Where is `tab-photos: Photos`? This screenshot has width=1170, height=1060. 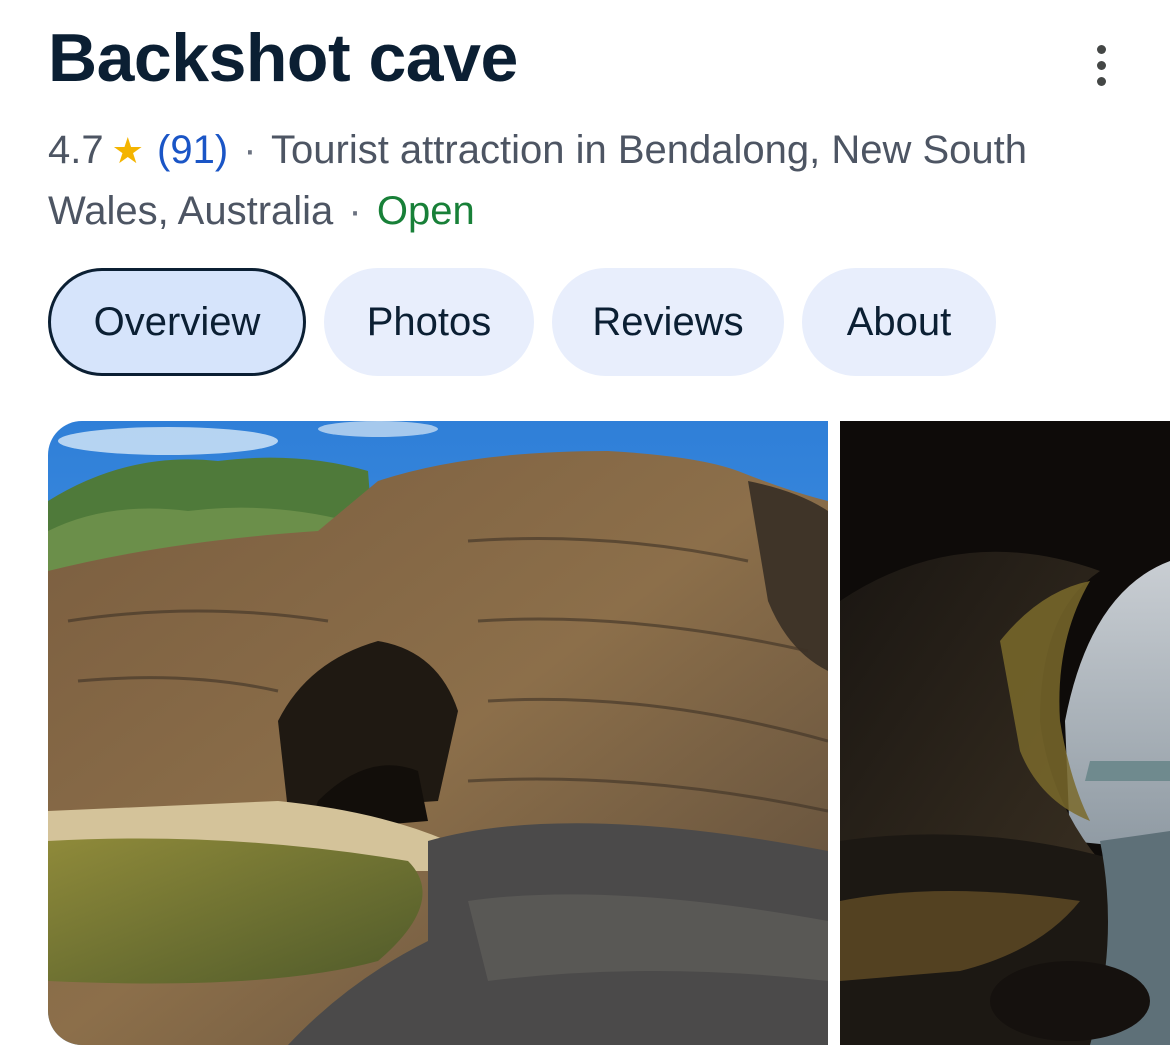 tab-photos: Photos is located at coordinates (429, 322).